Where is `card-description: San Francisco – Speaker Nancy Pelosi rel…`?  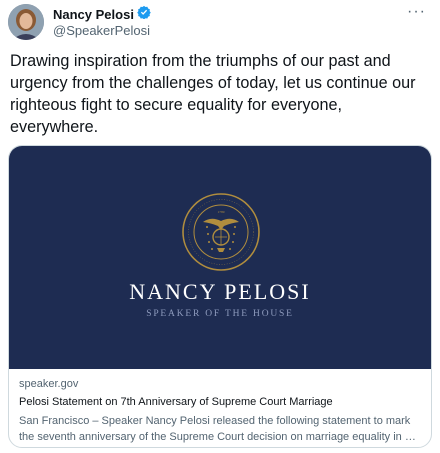
card-description: San Francisco – Speaker Nancy Pelosi rel… is located at coordinates (217, 429).